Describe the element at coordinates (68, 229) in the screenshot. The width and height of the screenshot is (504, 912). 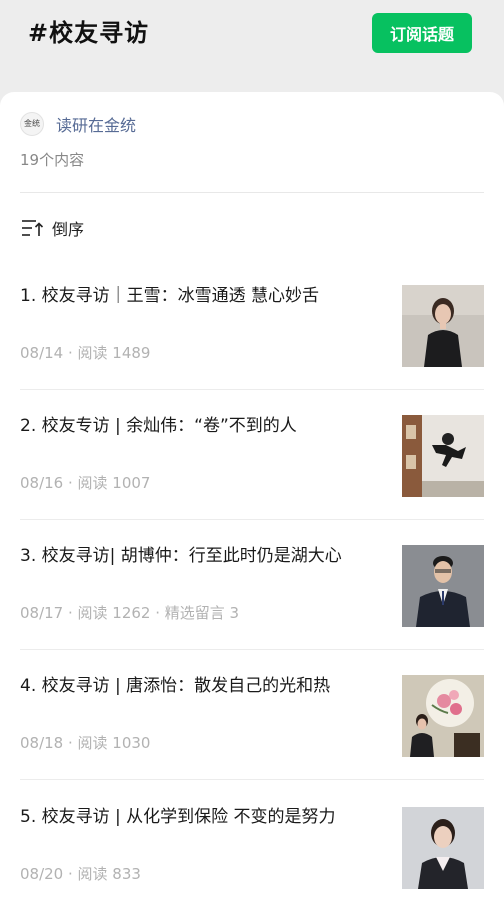
I see `sort-label: 倒序` at that location.